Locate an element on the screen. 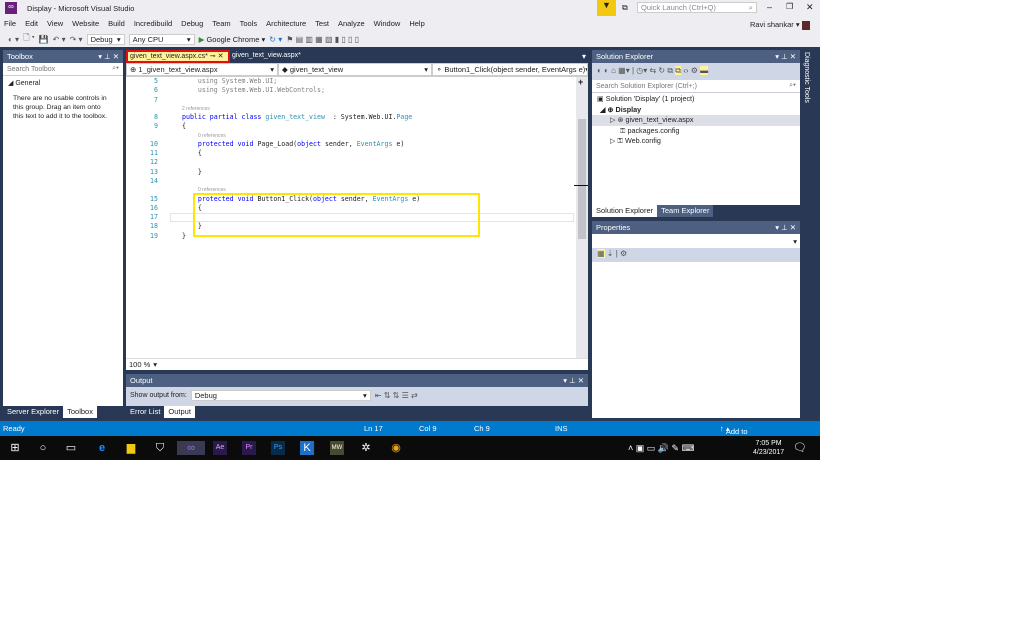 The height and width of the screenshot is (617, 1024). new-project-icon: 🗋 ▾ is located at coordinates (29, 39).